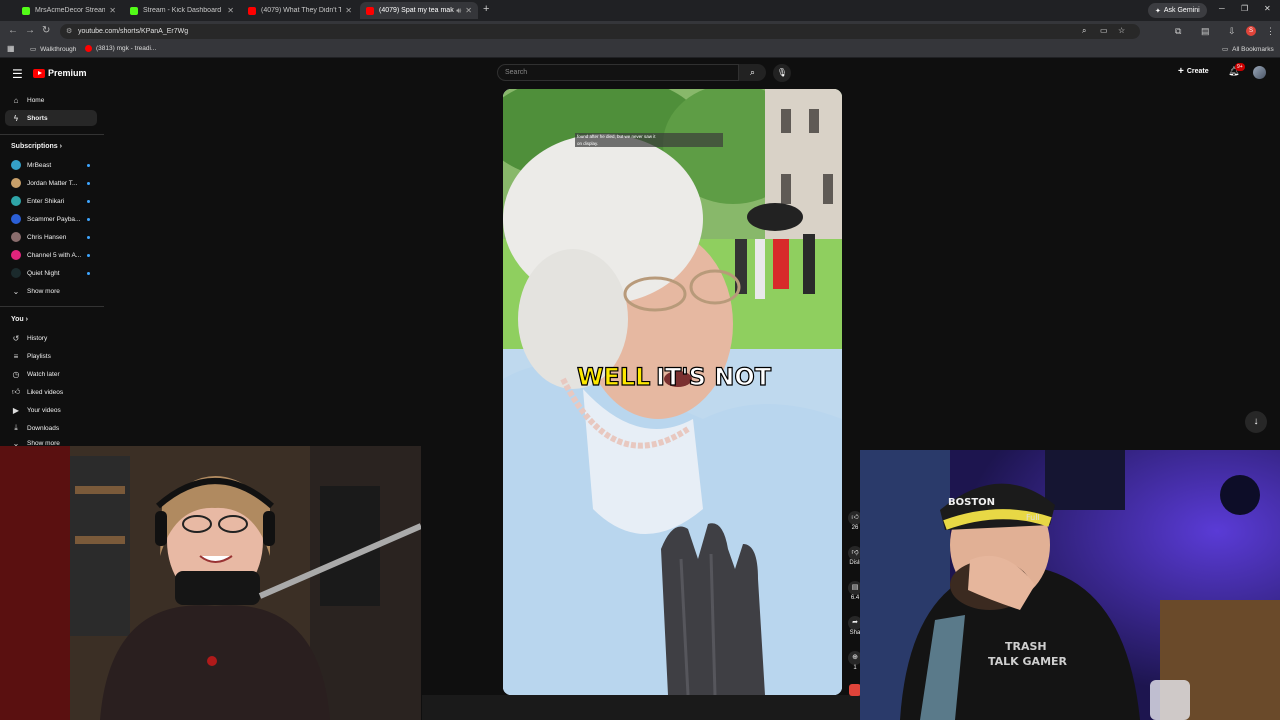 The width and height of the screenshot is (1280, 720). I want to click on sidebar-sub-quiet-night: Quiet Night, so click(51, 273).